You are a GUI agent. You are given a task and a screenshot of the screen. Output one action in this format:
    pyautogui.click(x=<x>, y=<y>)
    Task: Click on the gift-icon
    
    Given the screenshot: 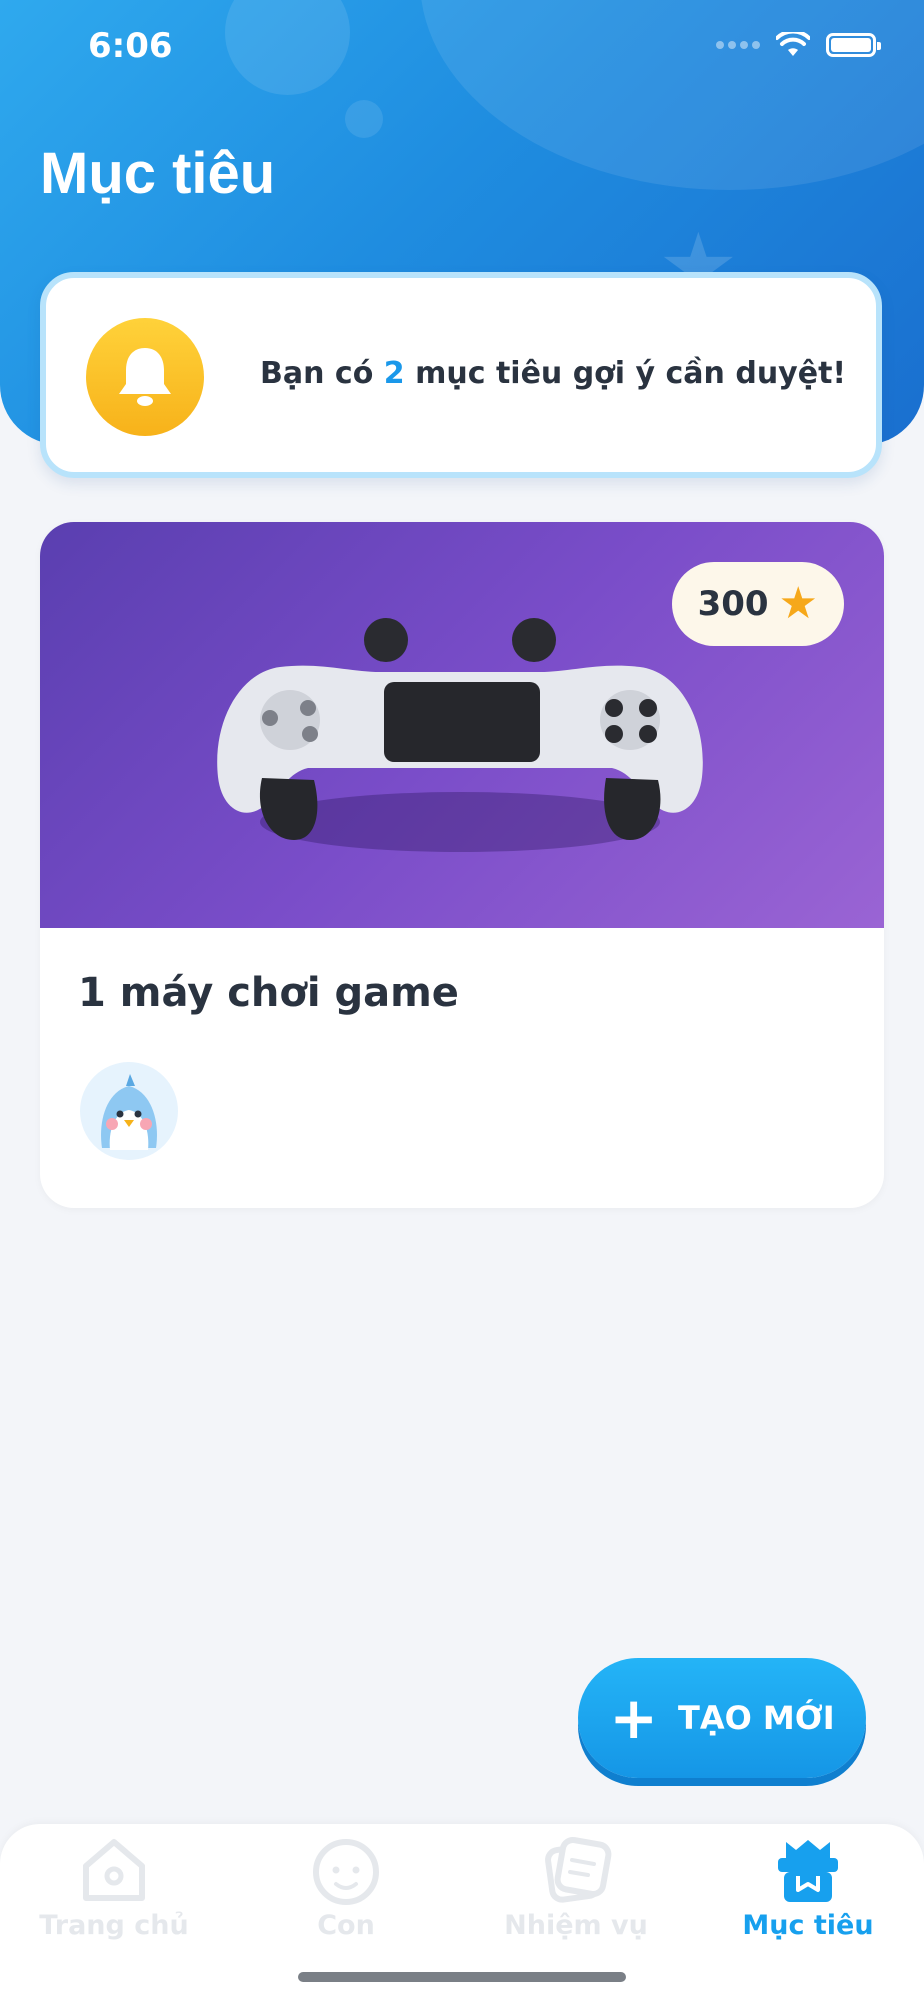 What is the action you would take?
    pyautogui.click(x=808, y=1871)
    